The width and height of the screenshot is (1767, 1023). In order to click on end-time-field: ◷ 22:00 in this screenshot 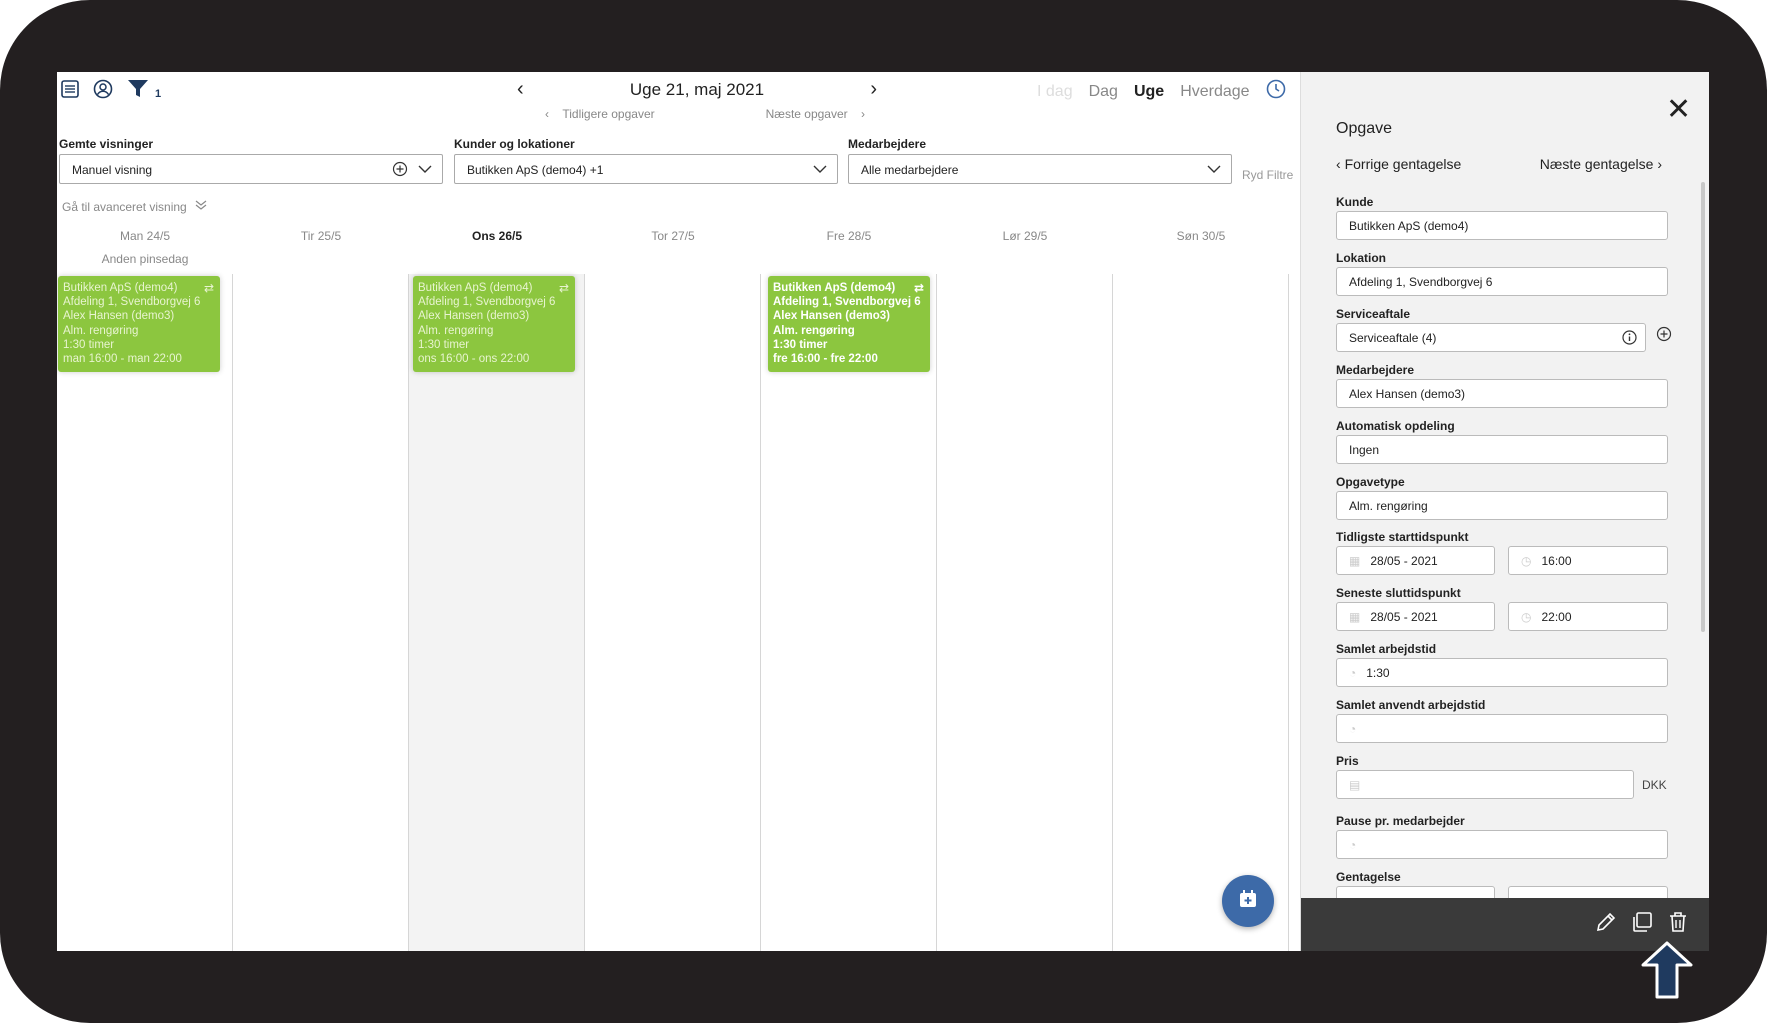, I will do `click(1588, 616)`.